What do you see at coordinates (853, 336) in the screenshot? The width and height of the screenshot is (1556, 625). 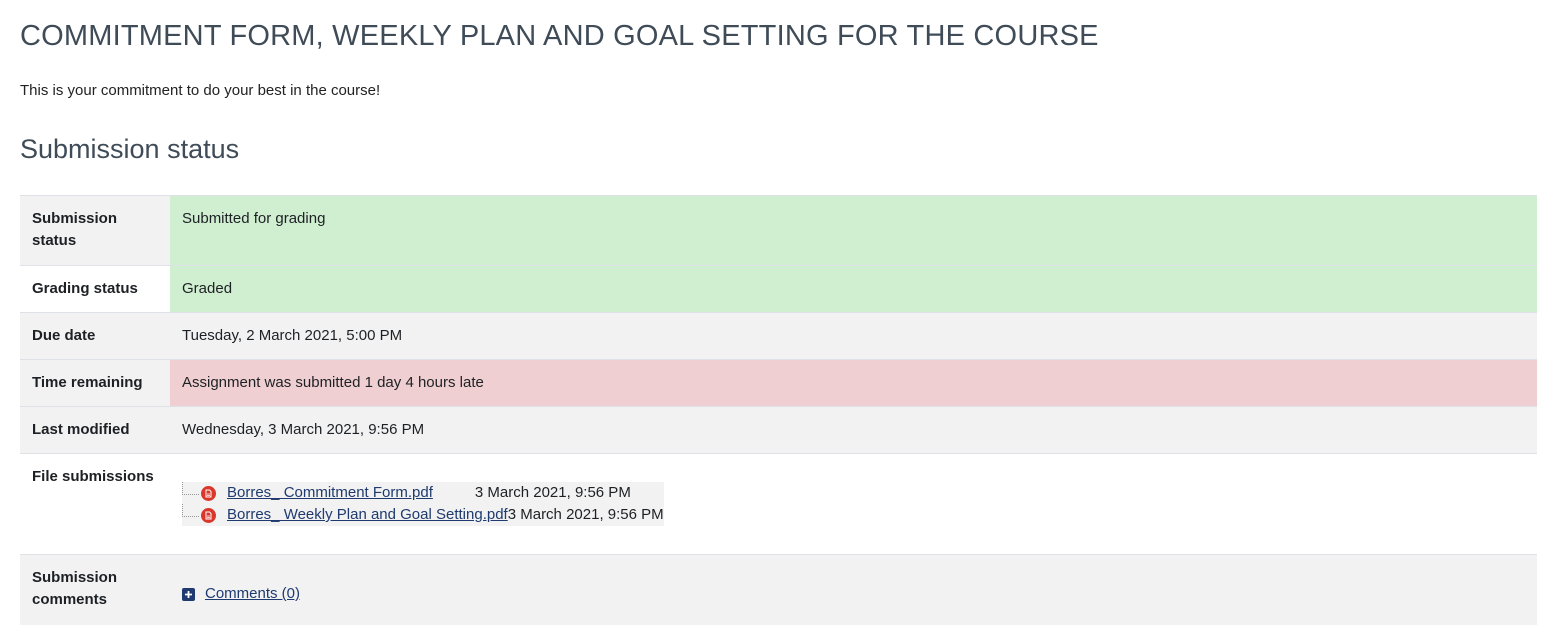 I see `due-date-value: Tuesday, 2 March 2021, 5:00 PM` at bounding box center [853, 336].